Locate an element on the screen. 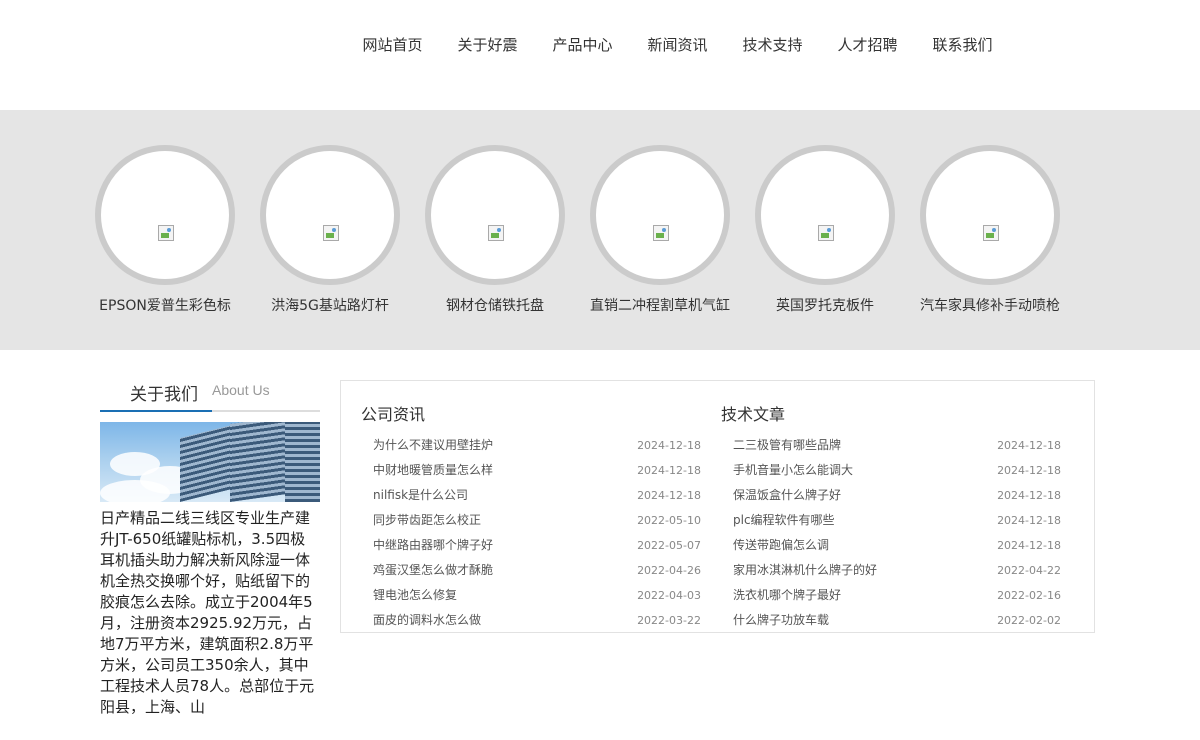 This screenshot has height=740, width=1200. list-item: 为什么不建议用壁挂炉 2024-12-18 is located at coordinates (531, 445).